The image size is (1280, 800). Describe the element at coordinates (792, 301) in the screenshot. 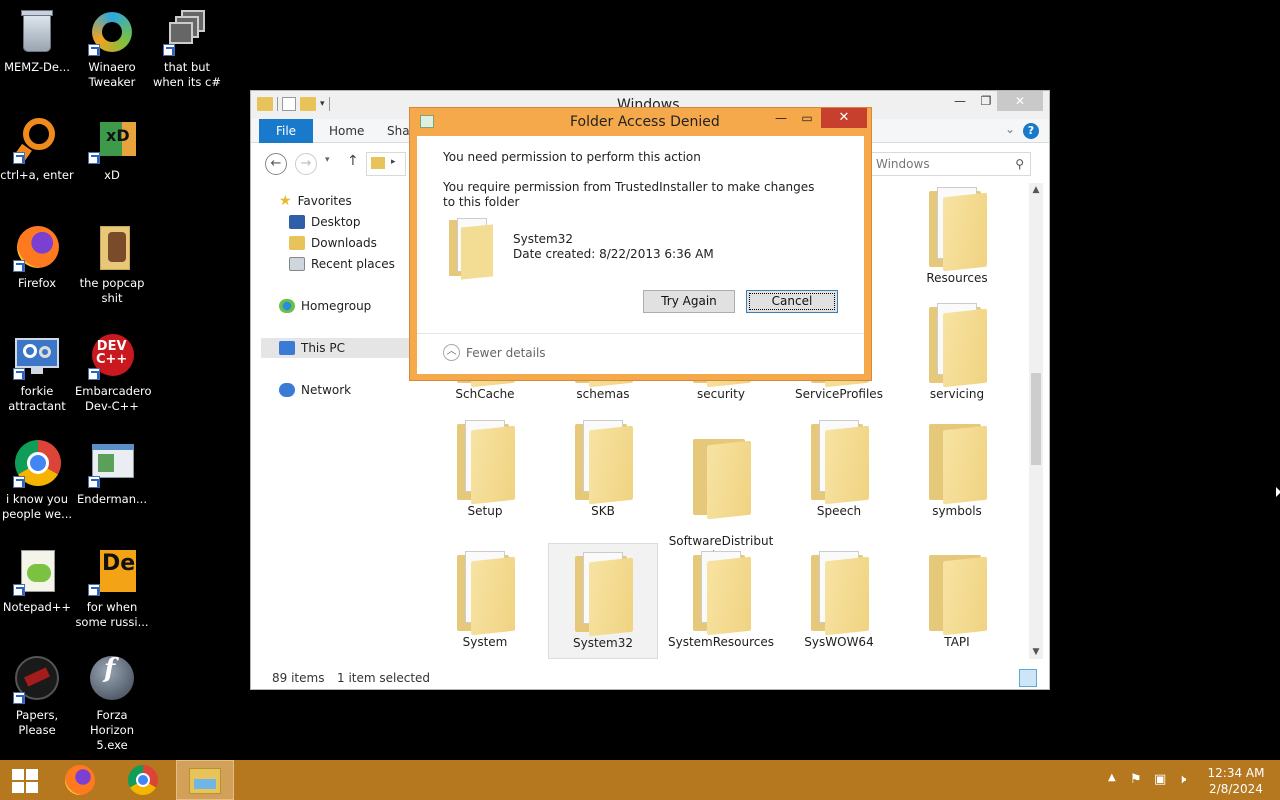

I see `cancel-button: Cancel` at that location.